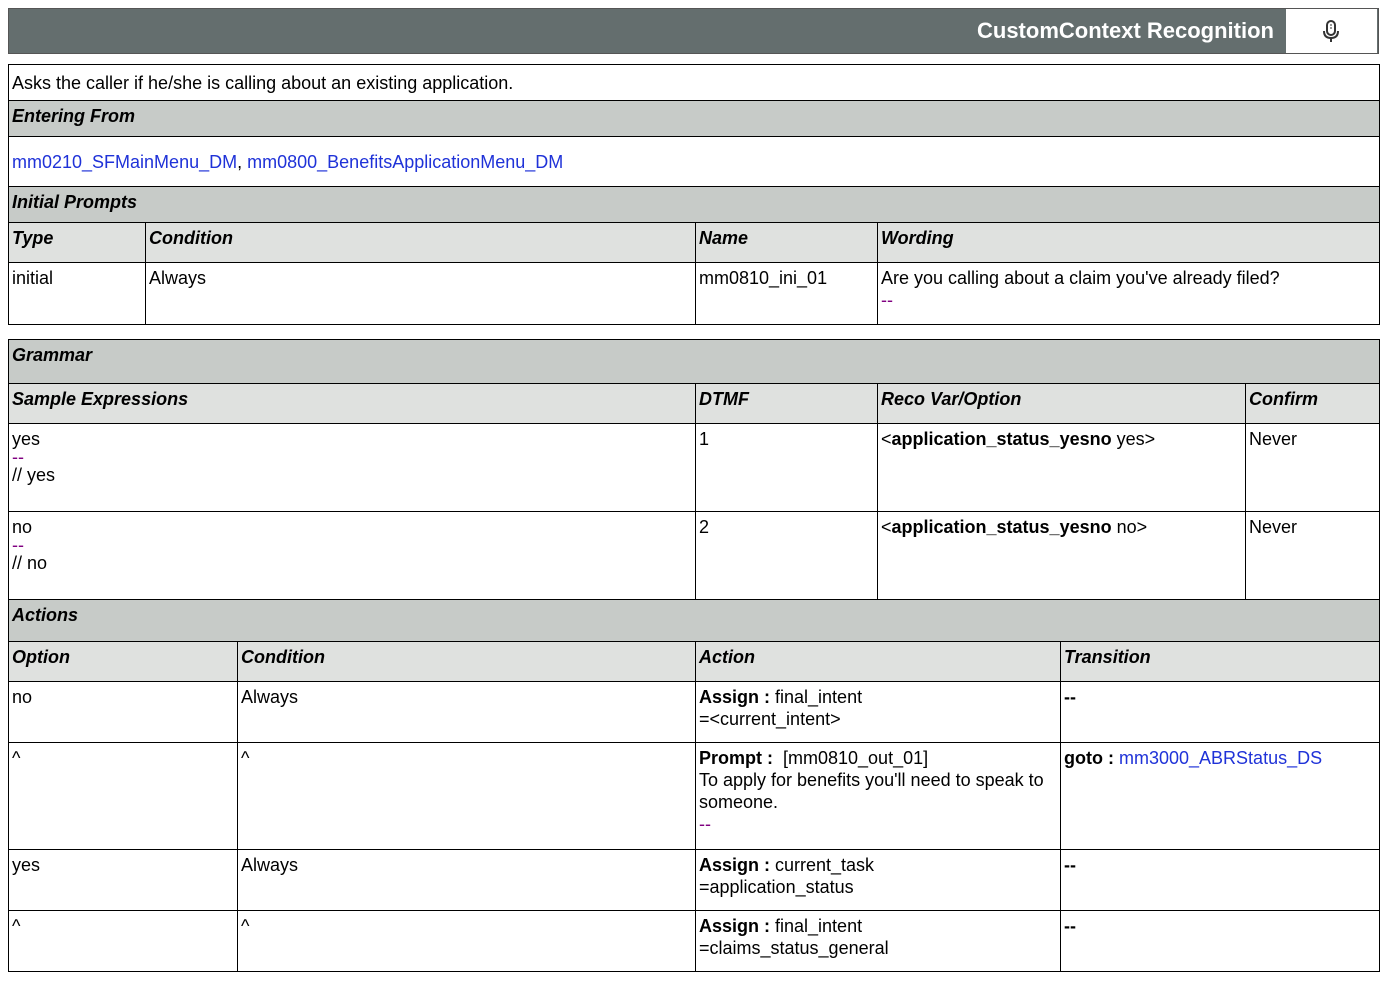 The image size is (1383, 983). What do you see at coordinates (1129, 527) in the screenshot?
I see `reco-var-value: no>` at bounding box center [1129, 527].